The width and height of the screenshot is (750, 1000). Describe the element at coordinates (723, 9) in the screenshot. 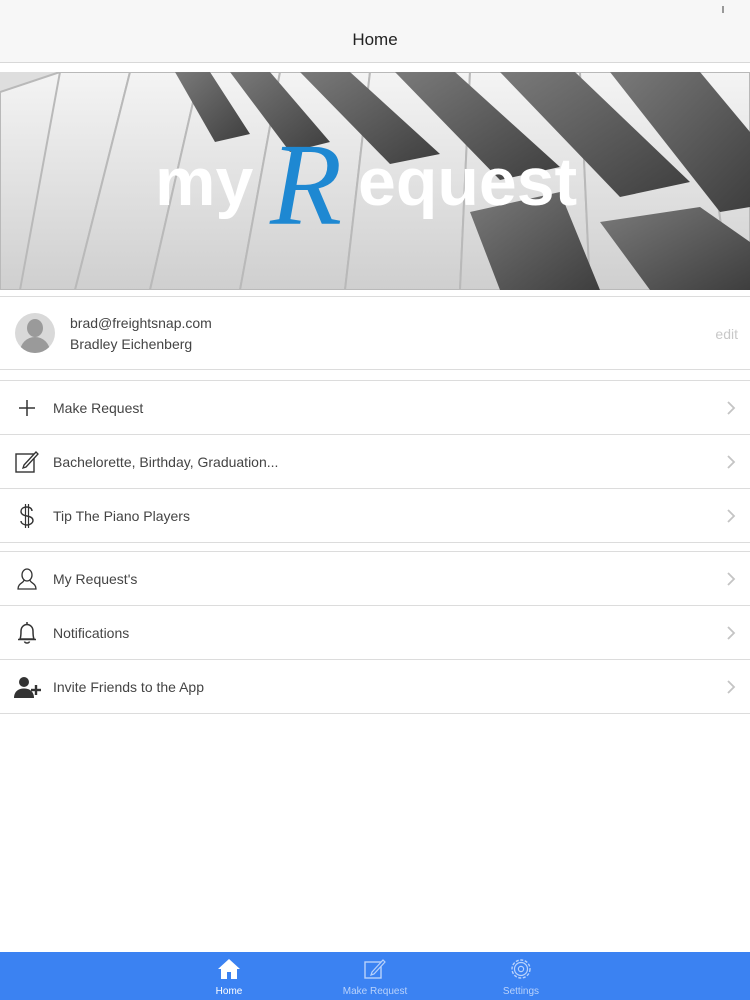

I see `signal-icon` at that location.